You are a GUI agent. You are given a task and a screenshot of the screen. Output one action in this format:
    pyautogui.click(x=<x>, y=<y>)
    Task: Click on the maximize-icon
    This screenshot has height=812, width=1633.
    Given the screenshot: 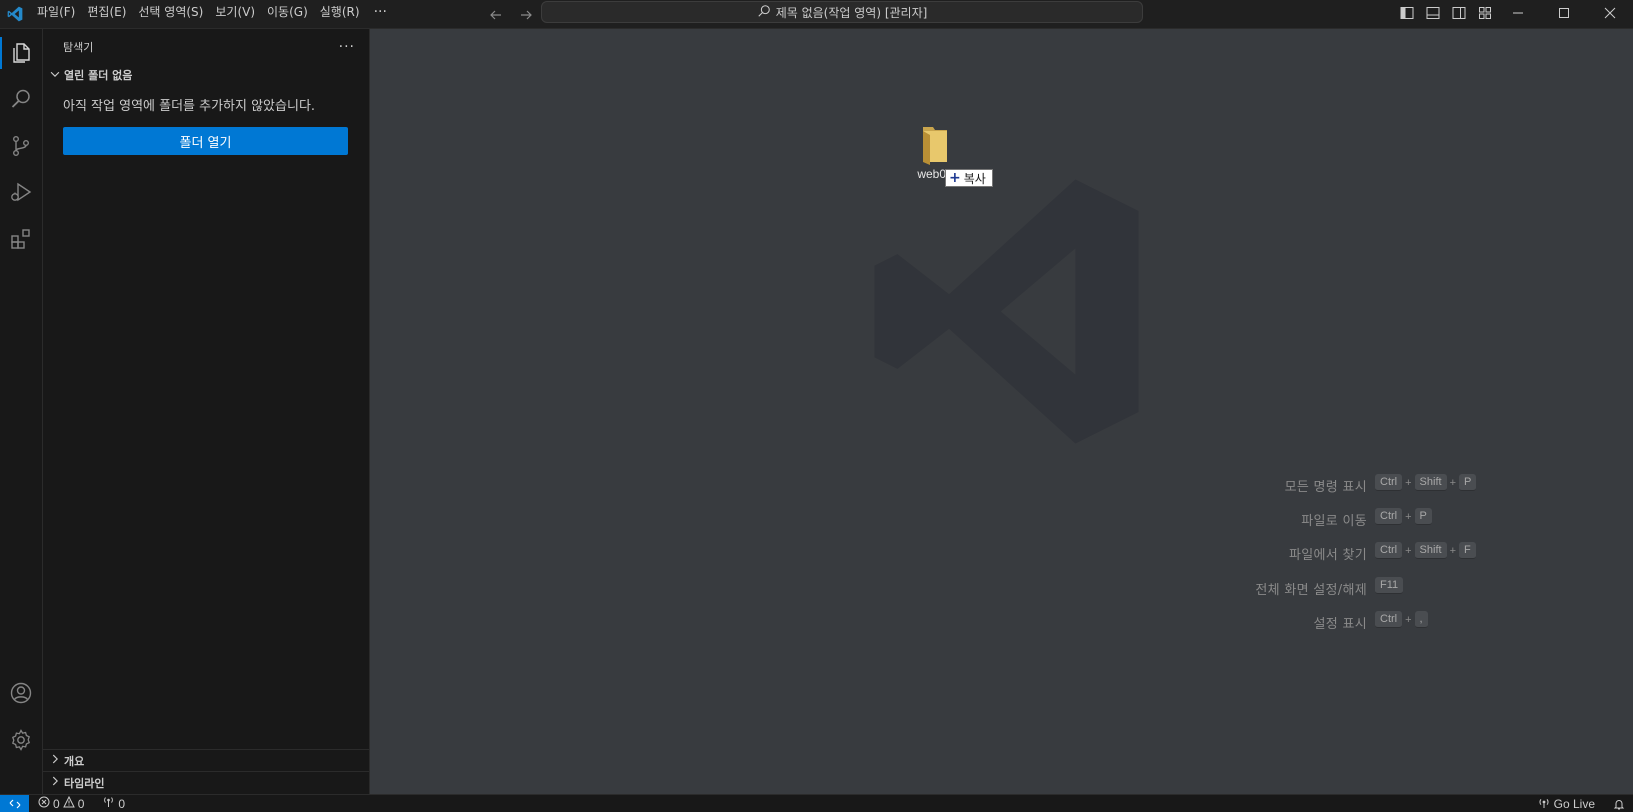 What is the action you would take?
    pyautogui.click(x=1564, y=12)
    